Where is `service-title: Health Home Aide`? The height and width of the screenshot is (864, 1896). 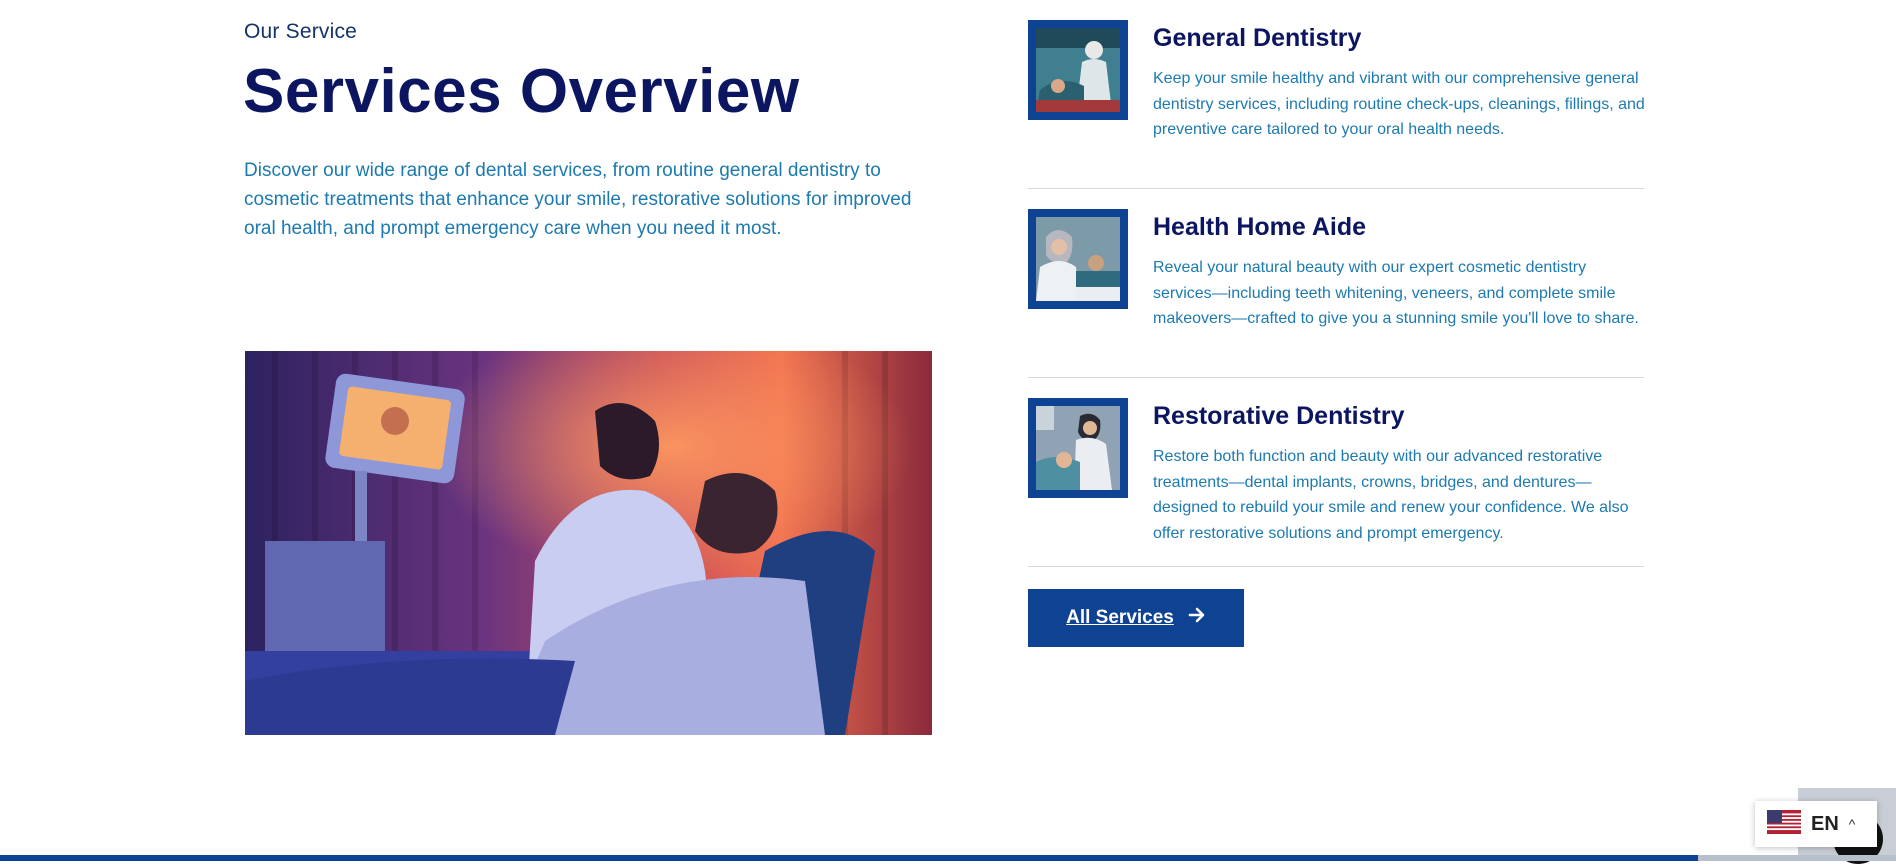 service-title: Health Home Aide is located at coordinates (1259, 227).